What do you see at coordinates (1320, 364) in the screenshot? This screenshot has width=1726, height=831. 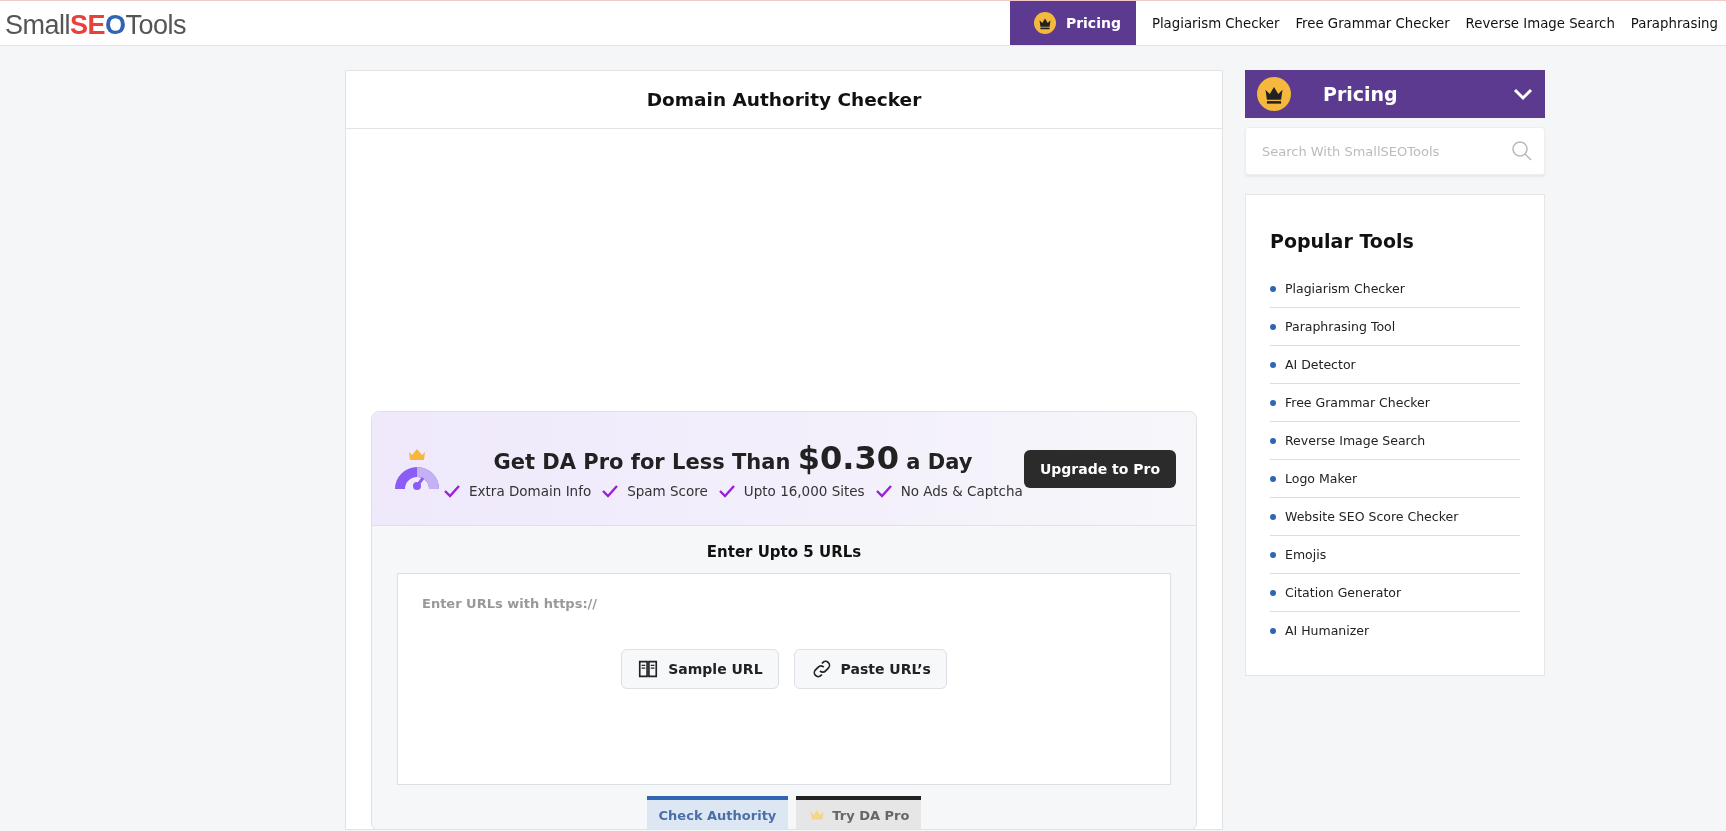 I see `tool-link: AI Detector` at bounding box center [1320, 364].